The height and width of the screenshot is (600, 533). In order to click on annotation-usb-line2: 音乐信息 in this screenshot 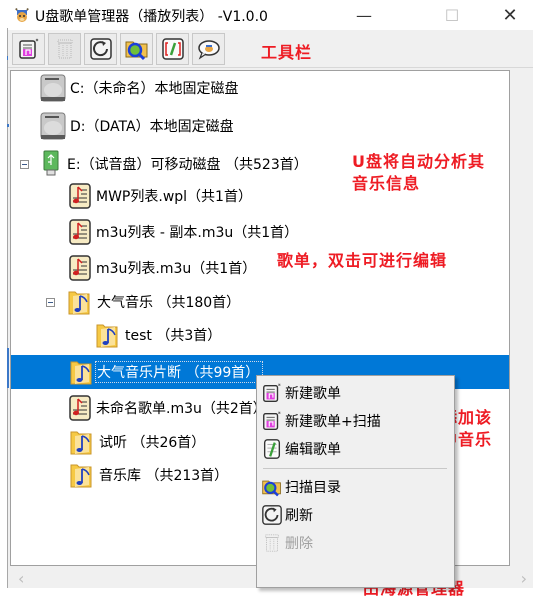, I will do `click(386, 183)`.